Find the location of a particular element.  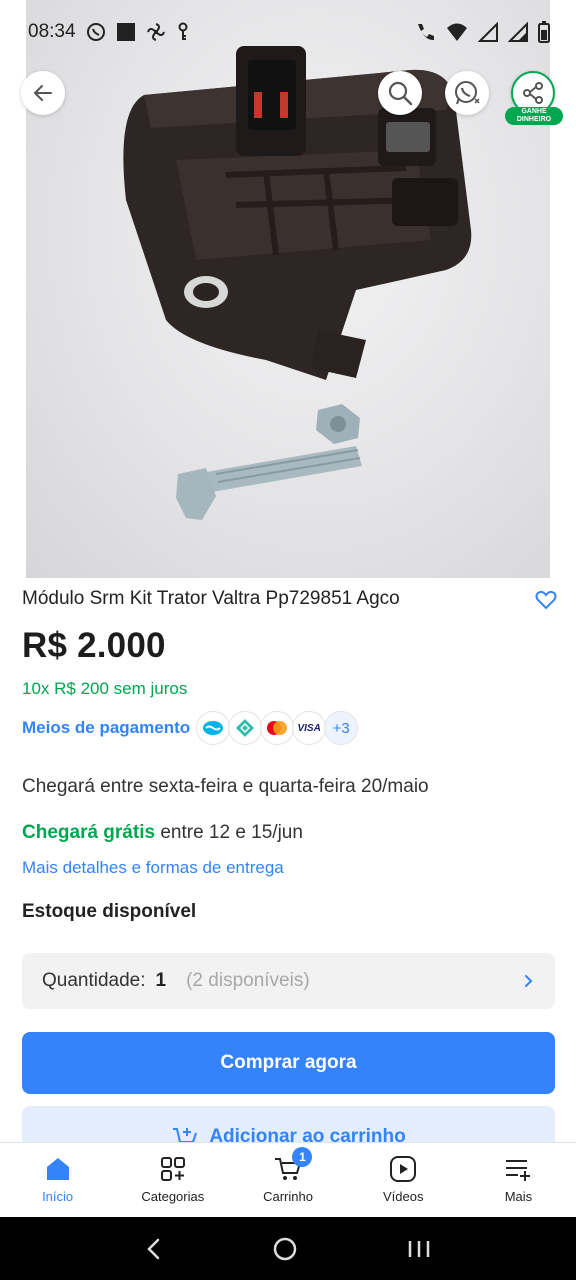

quantity-value: 1 is located at coordinates (161, 980).